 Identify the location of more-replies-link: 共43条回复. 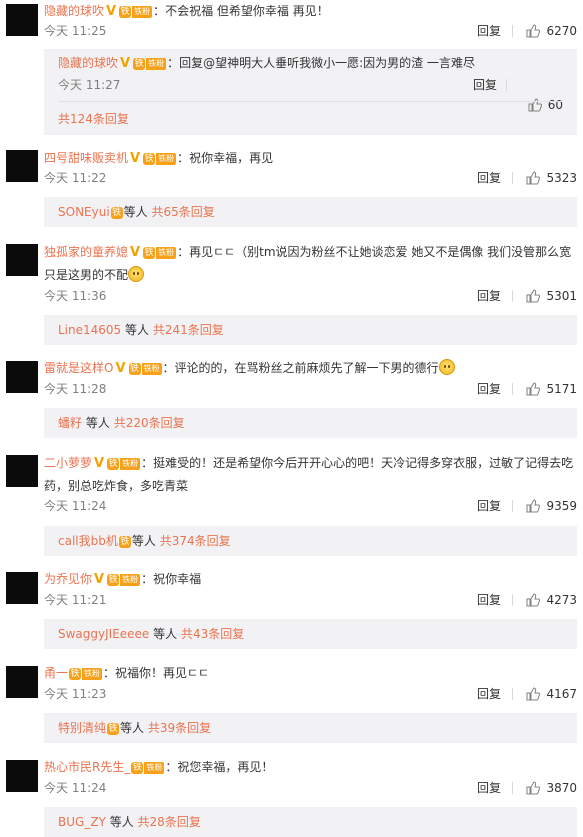
(212, 634).